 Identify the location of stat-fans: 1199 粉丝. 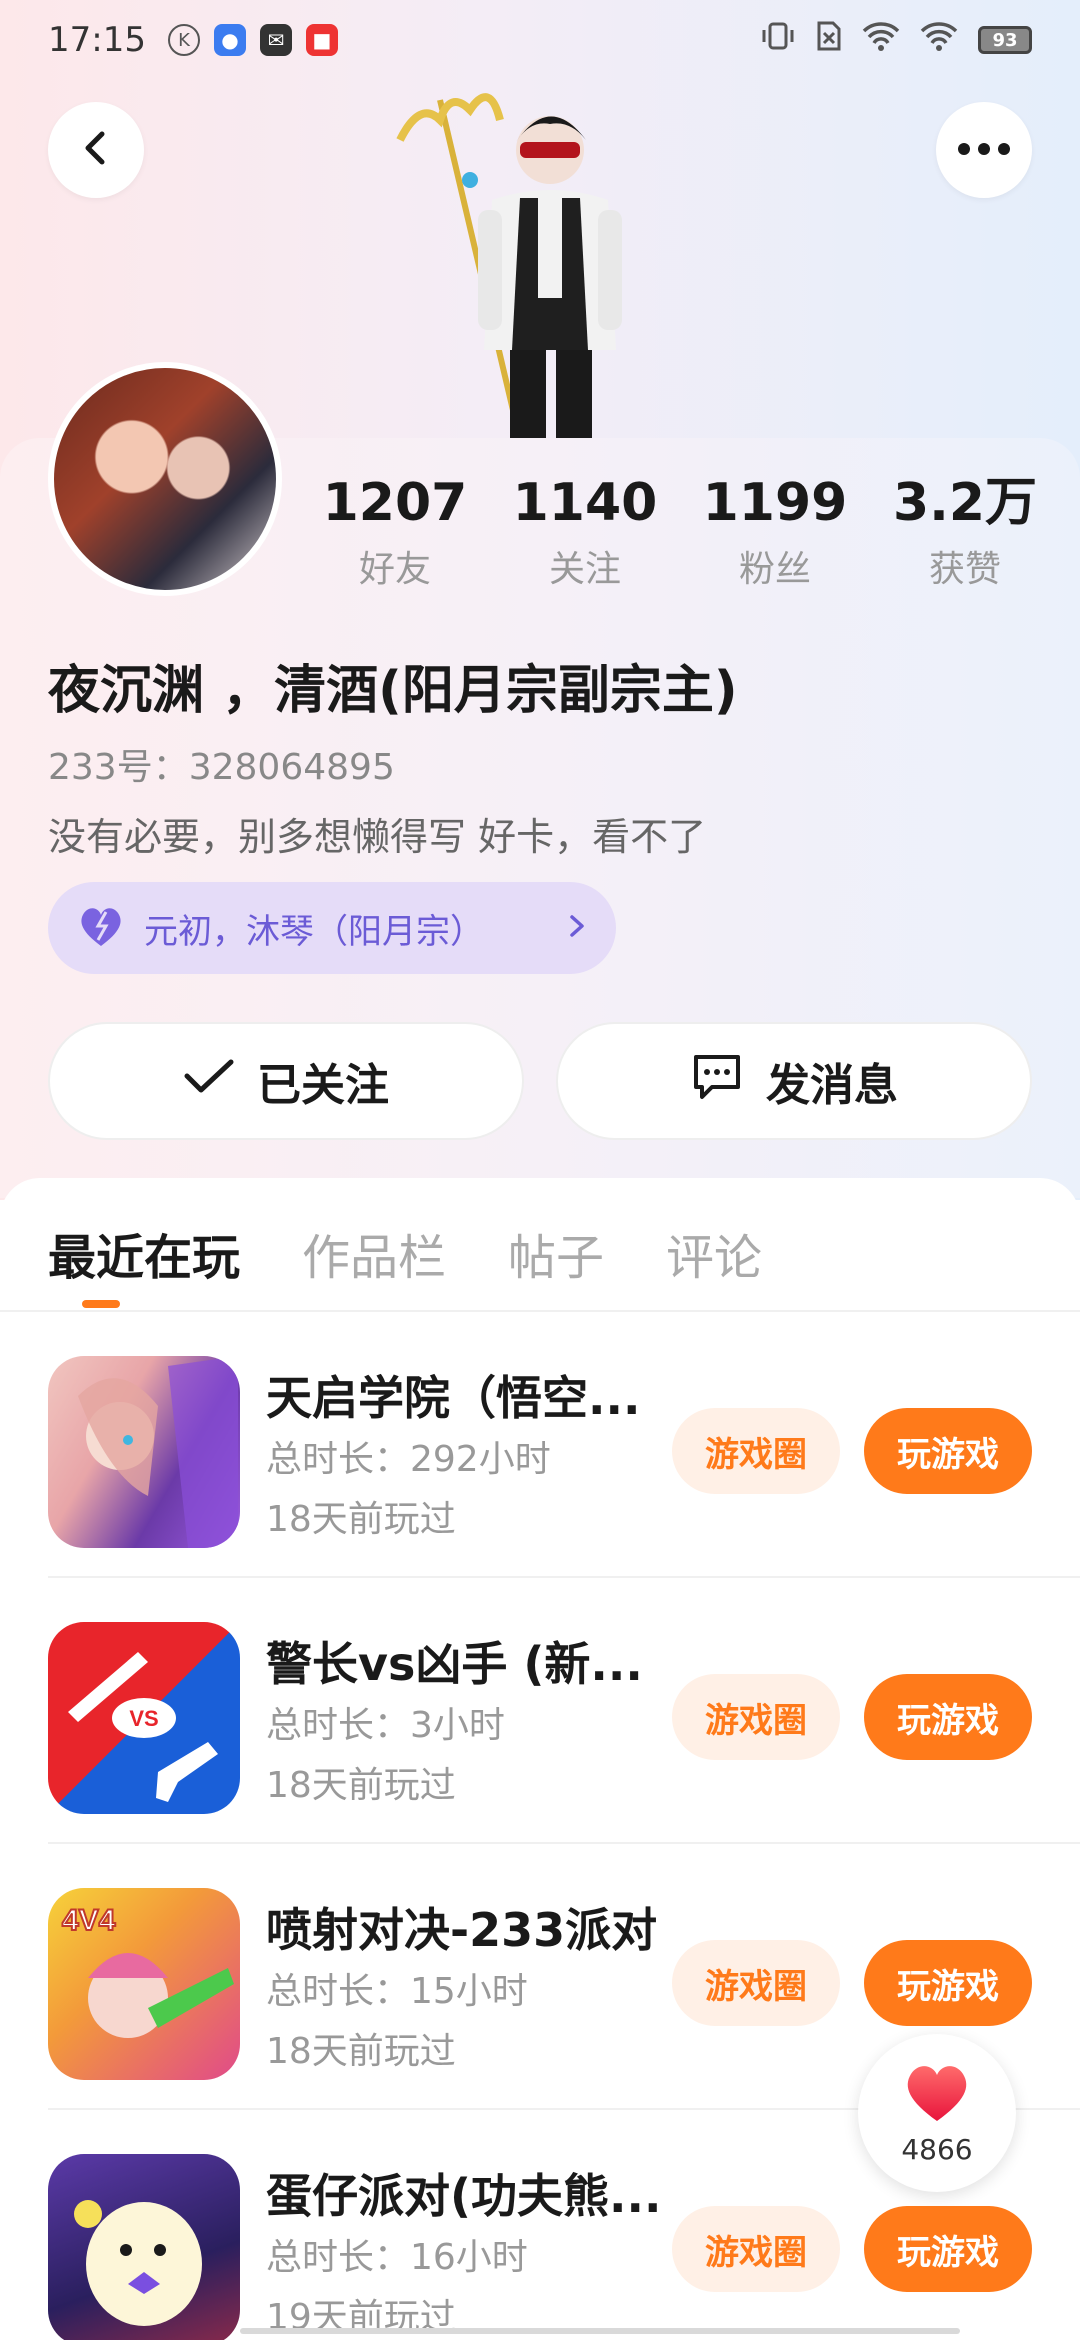
(775, 531).